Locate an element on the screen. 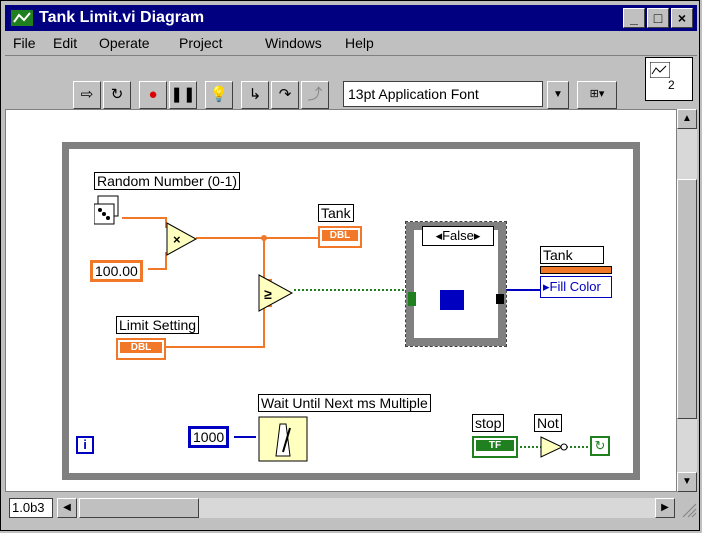 This screenshot has width=702, height=533. highlight-bulb-icon: 💡 is located at coordinates (219, 95).